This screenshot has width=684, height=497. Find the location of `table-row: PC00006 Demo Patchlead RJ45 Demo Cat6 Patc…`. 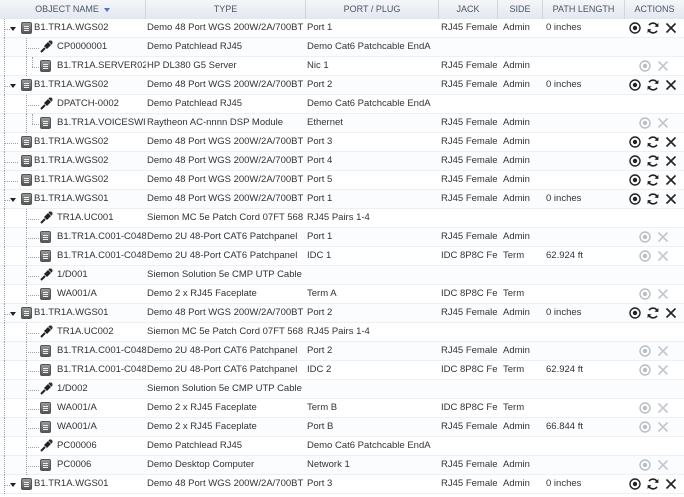

table-row: PC00006 Demo Patchlead RJ45 Demo Cat6 Patc… is located at coordinates (342, 446).